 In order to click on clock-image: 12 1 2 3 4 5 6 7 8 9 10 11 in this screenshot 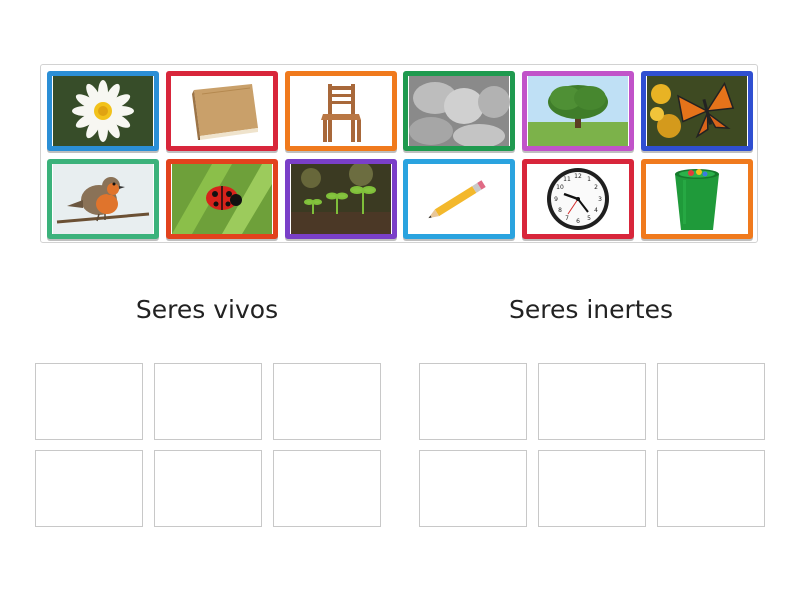, I will do `click(578, 199)`.